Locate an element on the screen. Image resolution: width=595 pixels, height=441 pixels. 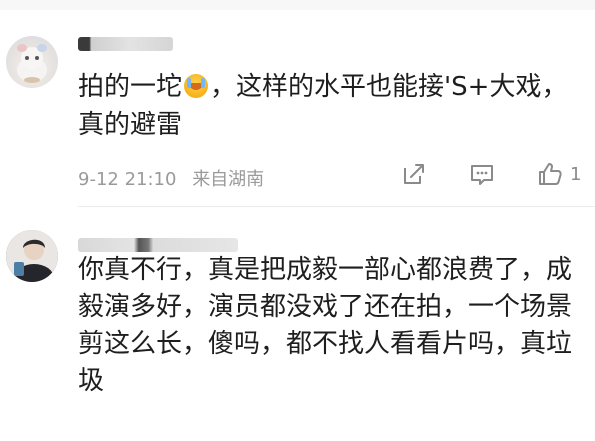
comment-meta: 9-12 21:10 来自湖南 is located at coordinates (171, 178).